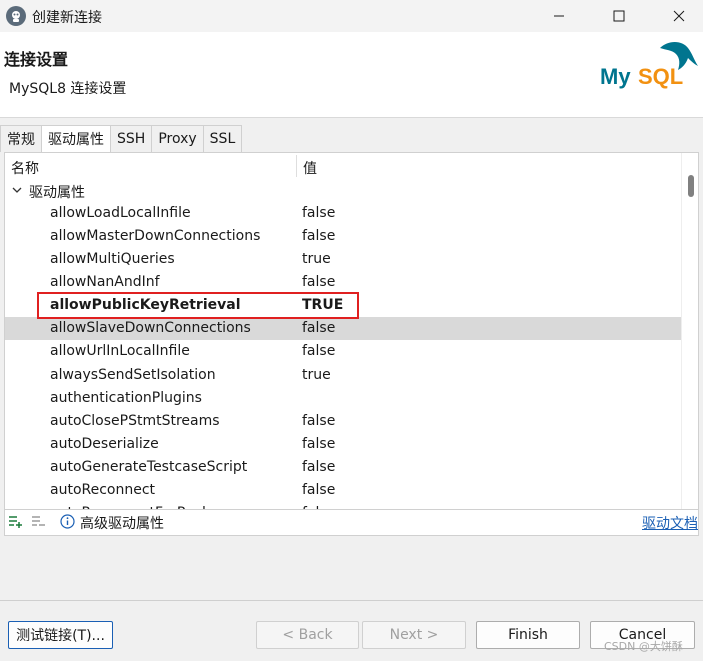  I want to click on footer-divider, so click(351, 600).